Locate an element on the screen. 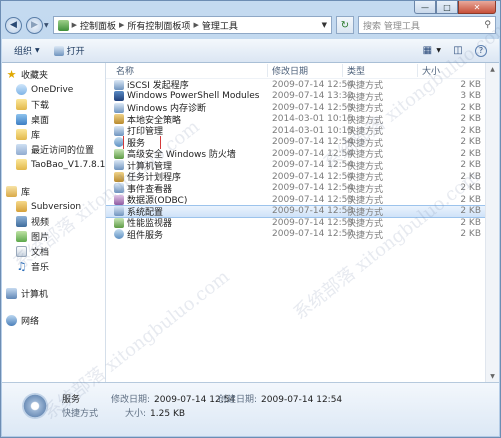 This screenshot has height=438, width=501. minimize-button: — is located at coordinates (425, 7).